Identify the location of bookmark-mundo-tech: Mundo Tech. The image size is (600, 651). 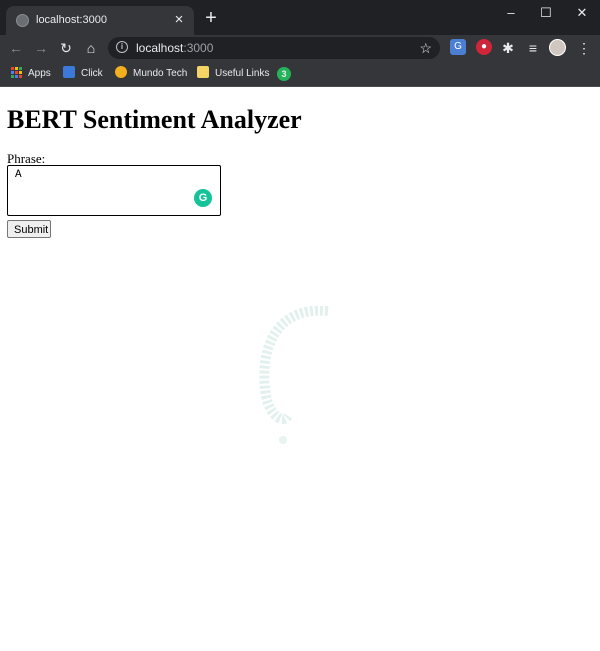
(151, 74).